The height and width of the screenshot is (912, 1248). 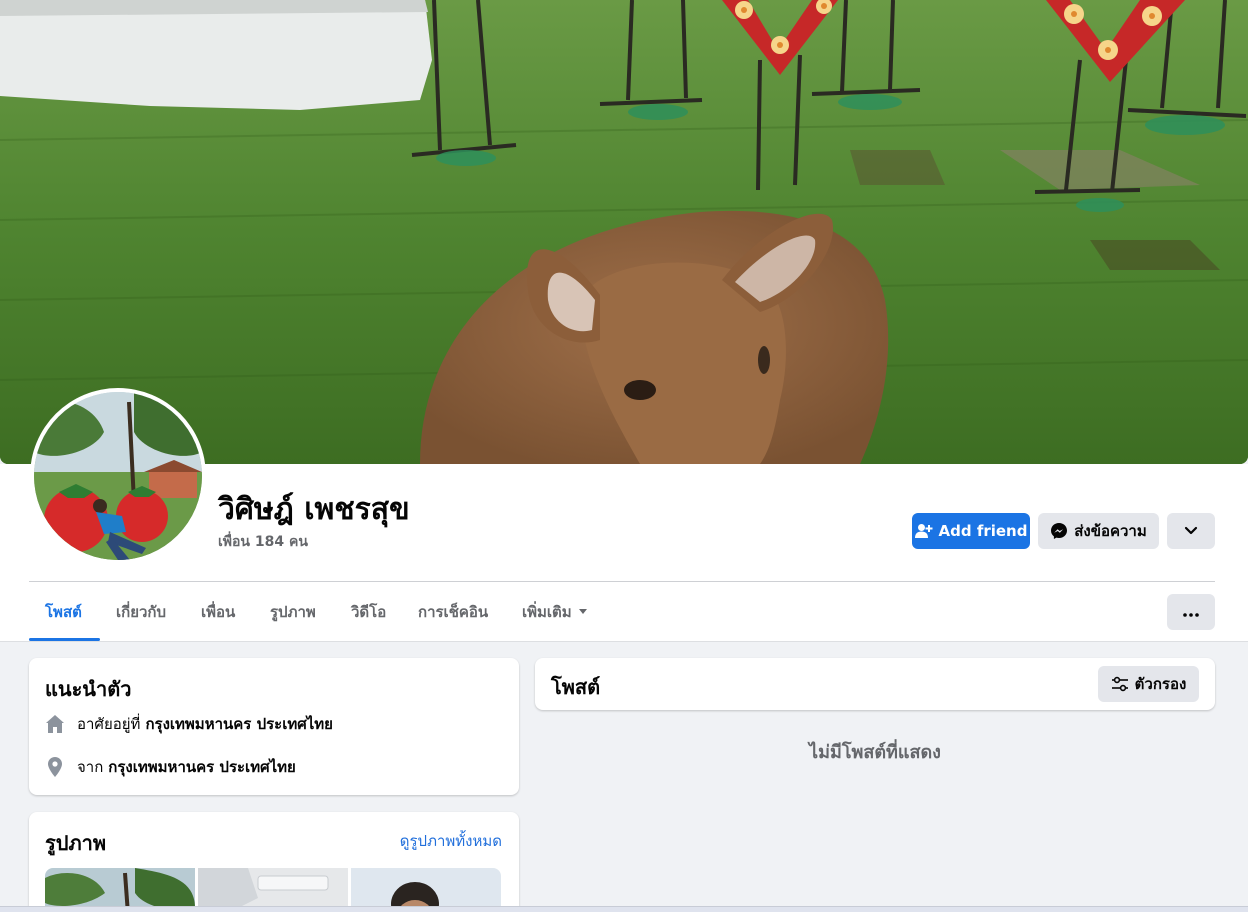 What do you see at coordinates (875, 684) in the screenshot?
I see `posts-header-card: โพสต์ ตัวกรอง` at bounding box center [875, 684].